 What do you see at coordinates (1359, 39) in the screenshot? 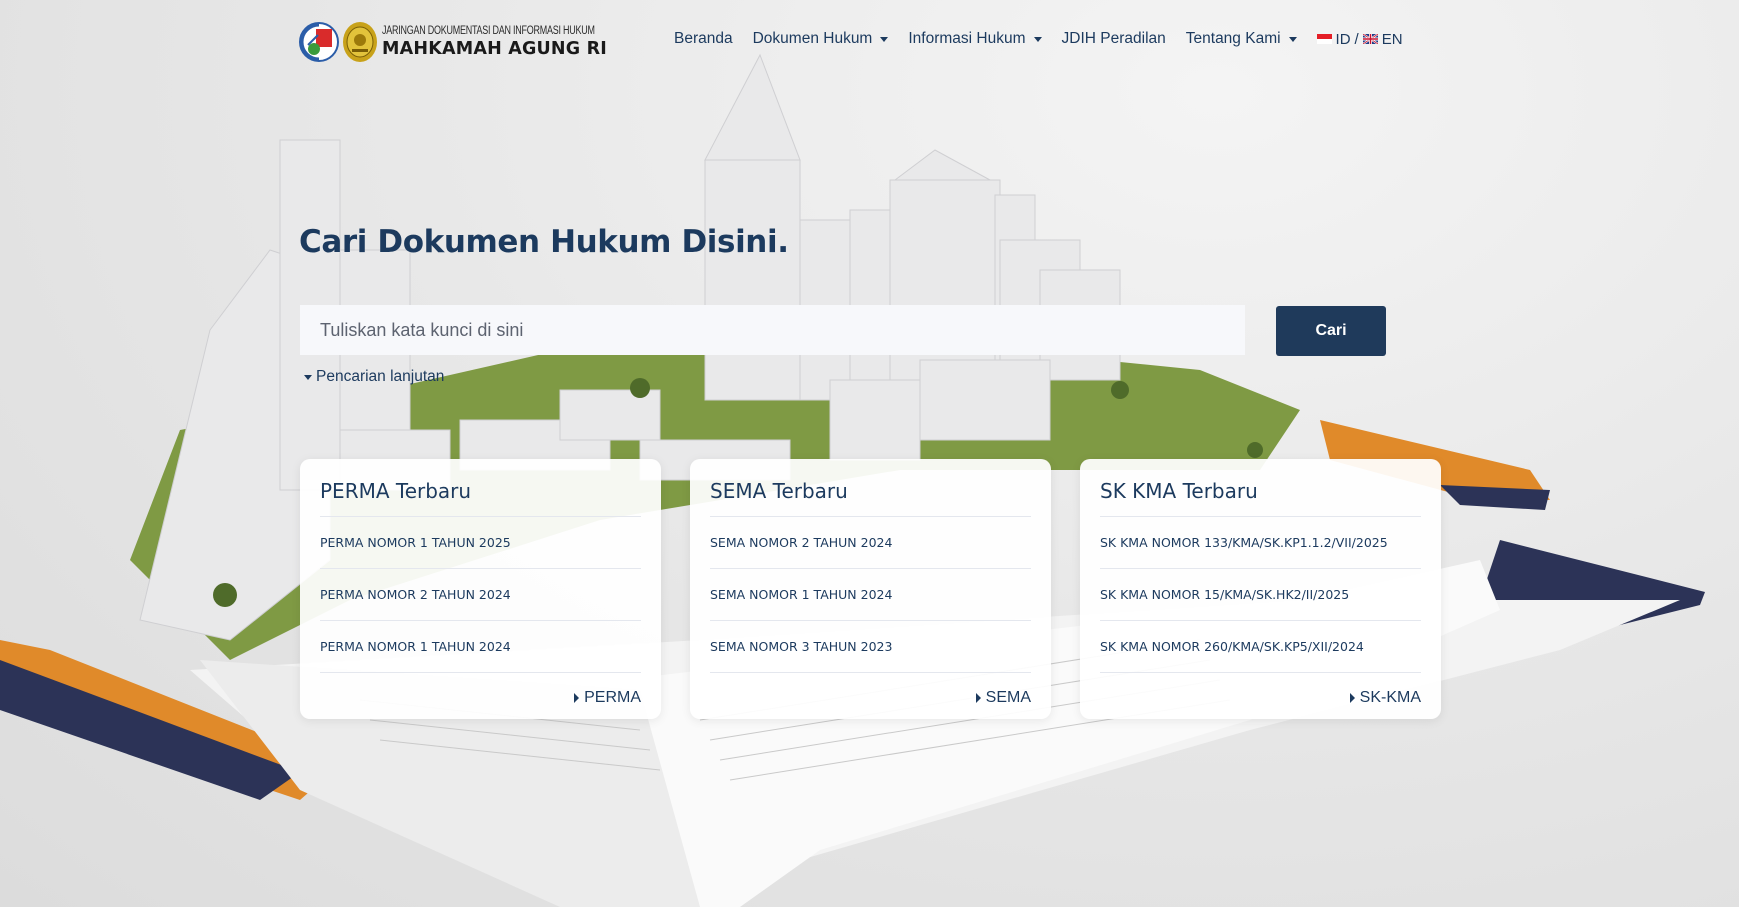
I see `language-switcher: ID / EN` at bounding box center [1359, 39].